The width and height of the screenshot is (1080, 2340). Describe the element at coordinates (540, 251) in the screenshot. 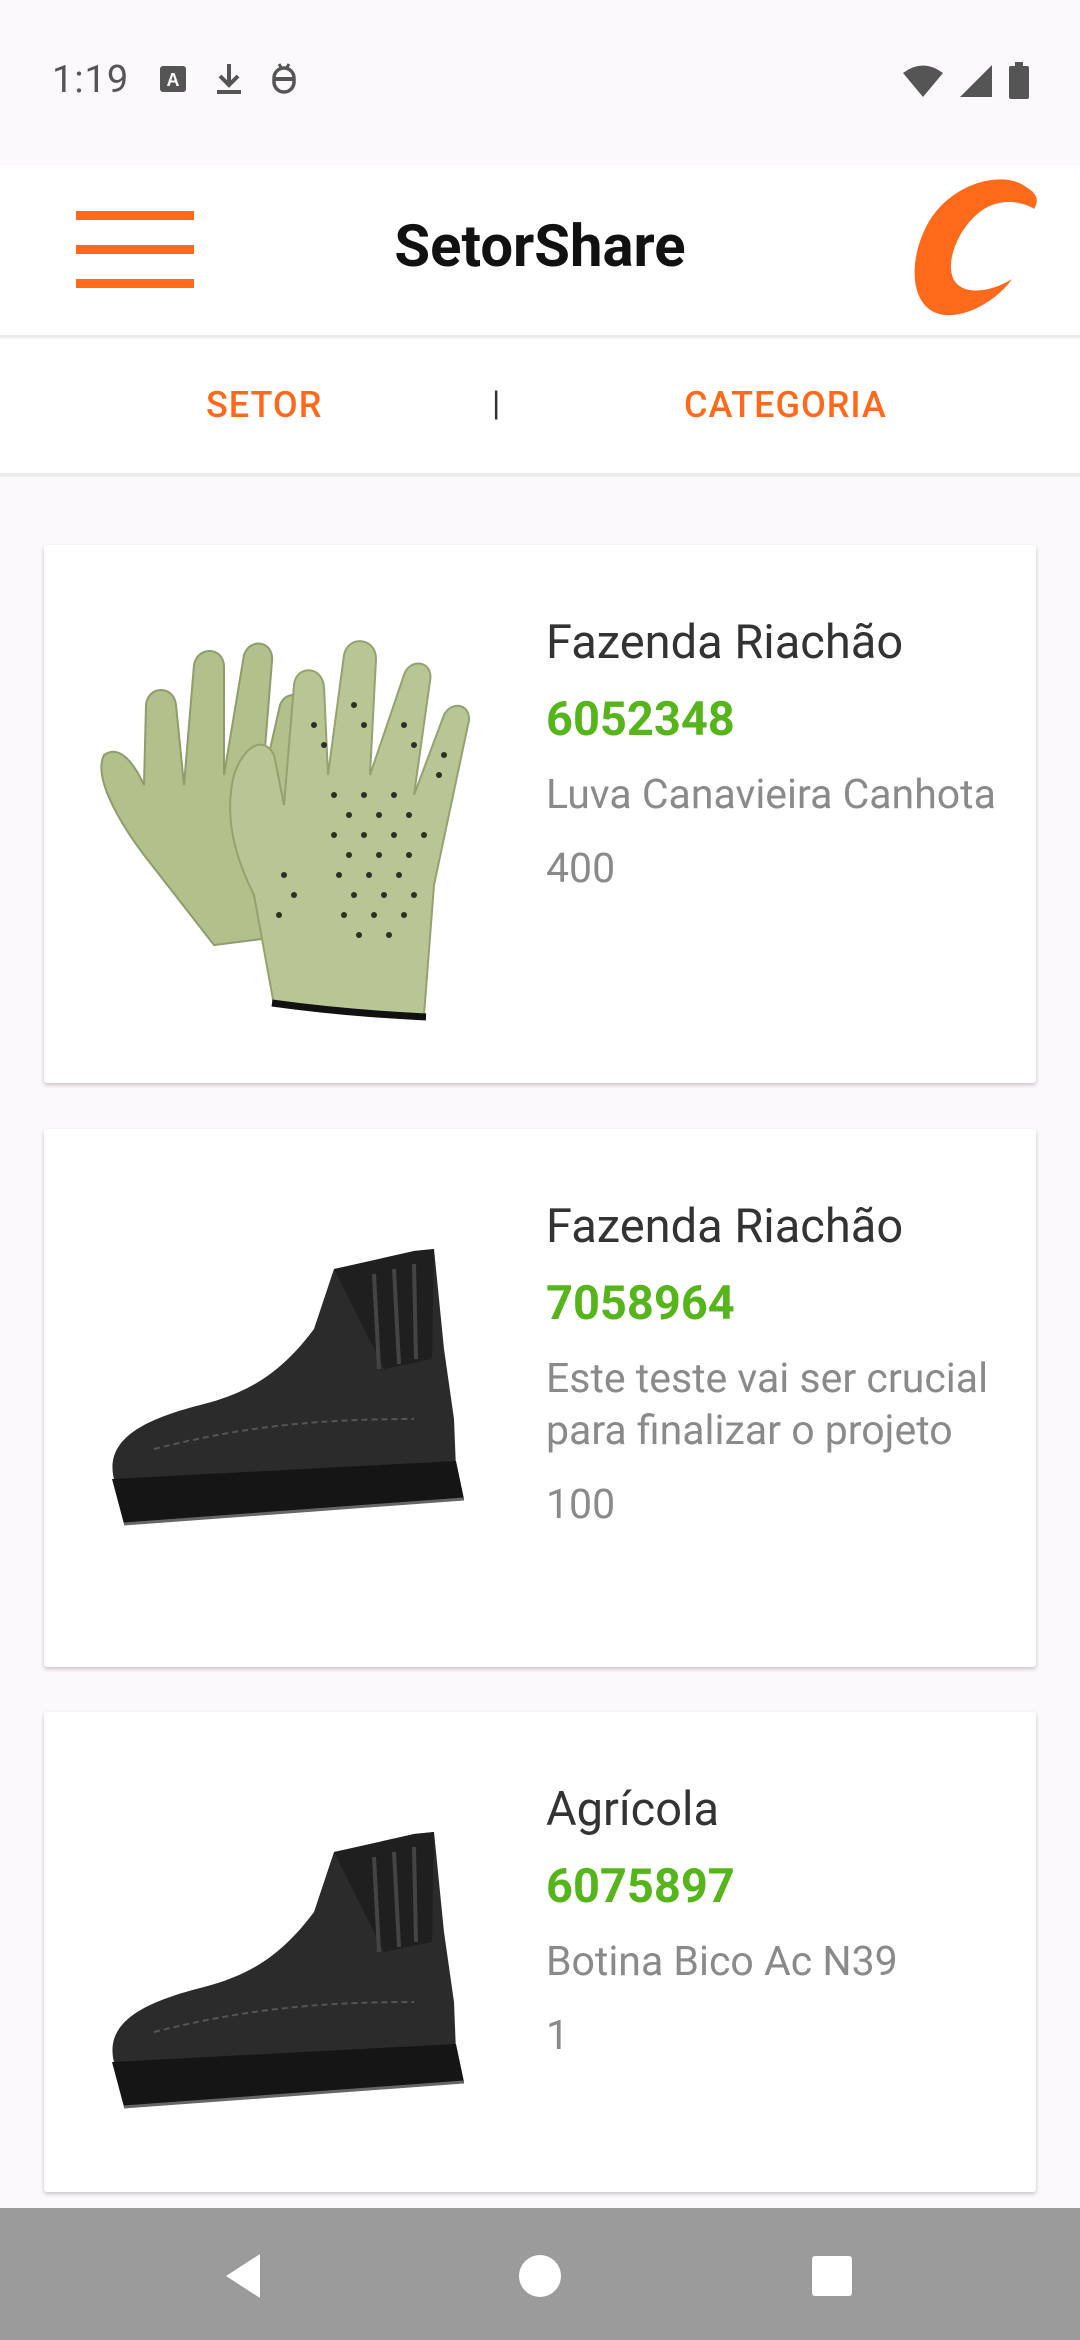

I see `app-bar: SetorShare` at that location.